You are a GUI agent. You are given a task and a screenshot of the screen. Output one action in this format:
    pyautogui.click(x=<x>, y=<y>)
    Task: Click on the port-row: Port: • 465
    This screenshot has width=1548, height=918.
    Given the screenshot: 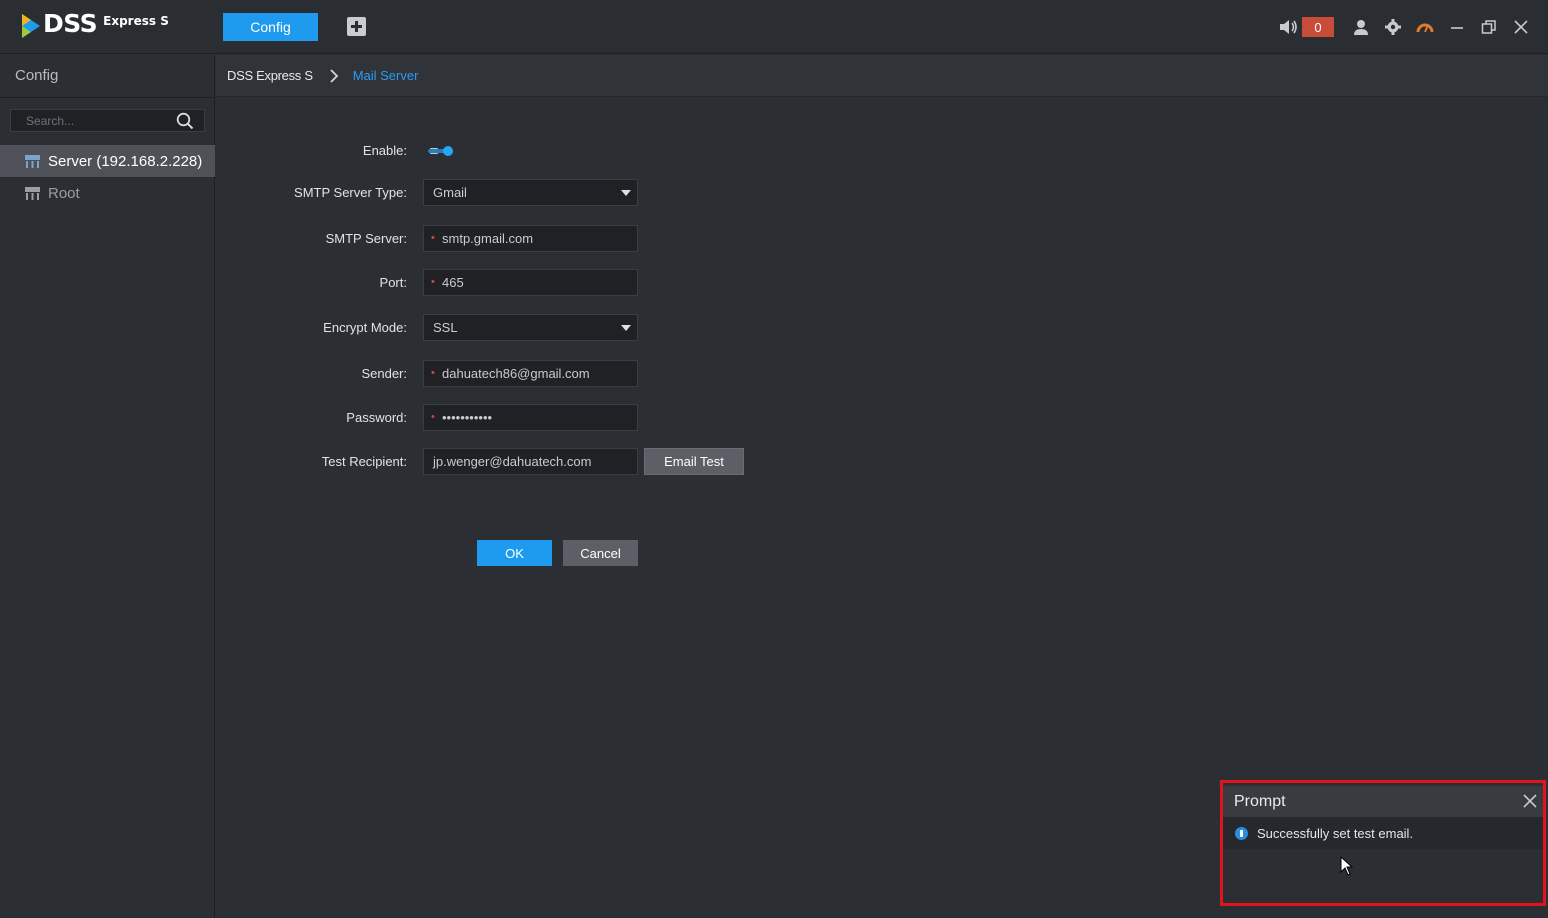 What is the action you would take?
    pyautogui.click(x=566, y=282)
    